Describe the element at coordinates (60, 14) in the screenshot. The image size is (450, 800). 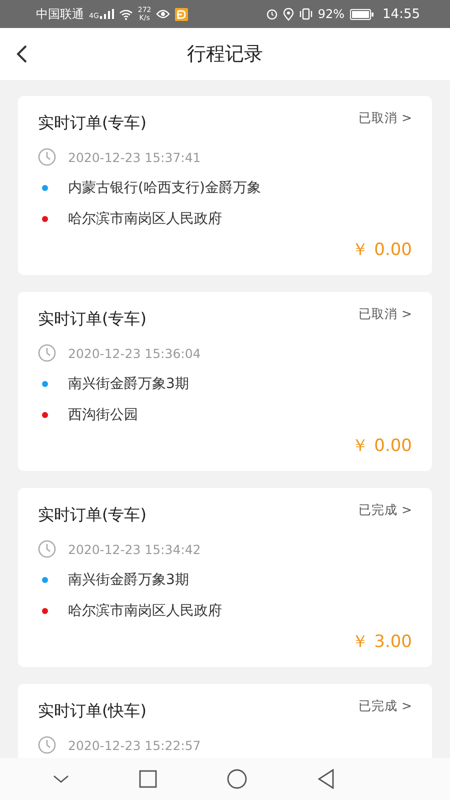
I see `carrier-name: 中国联通` at that location.